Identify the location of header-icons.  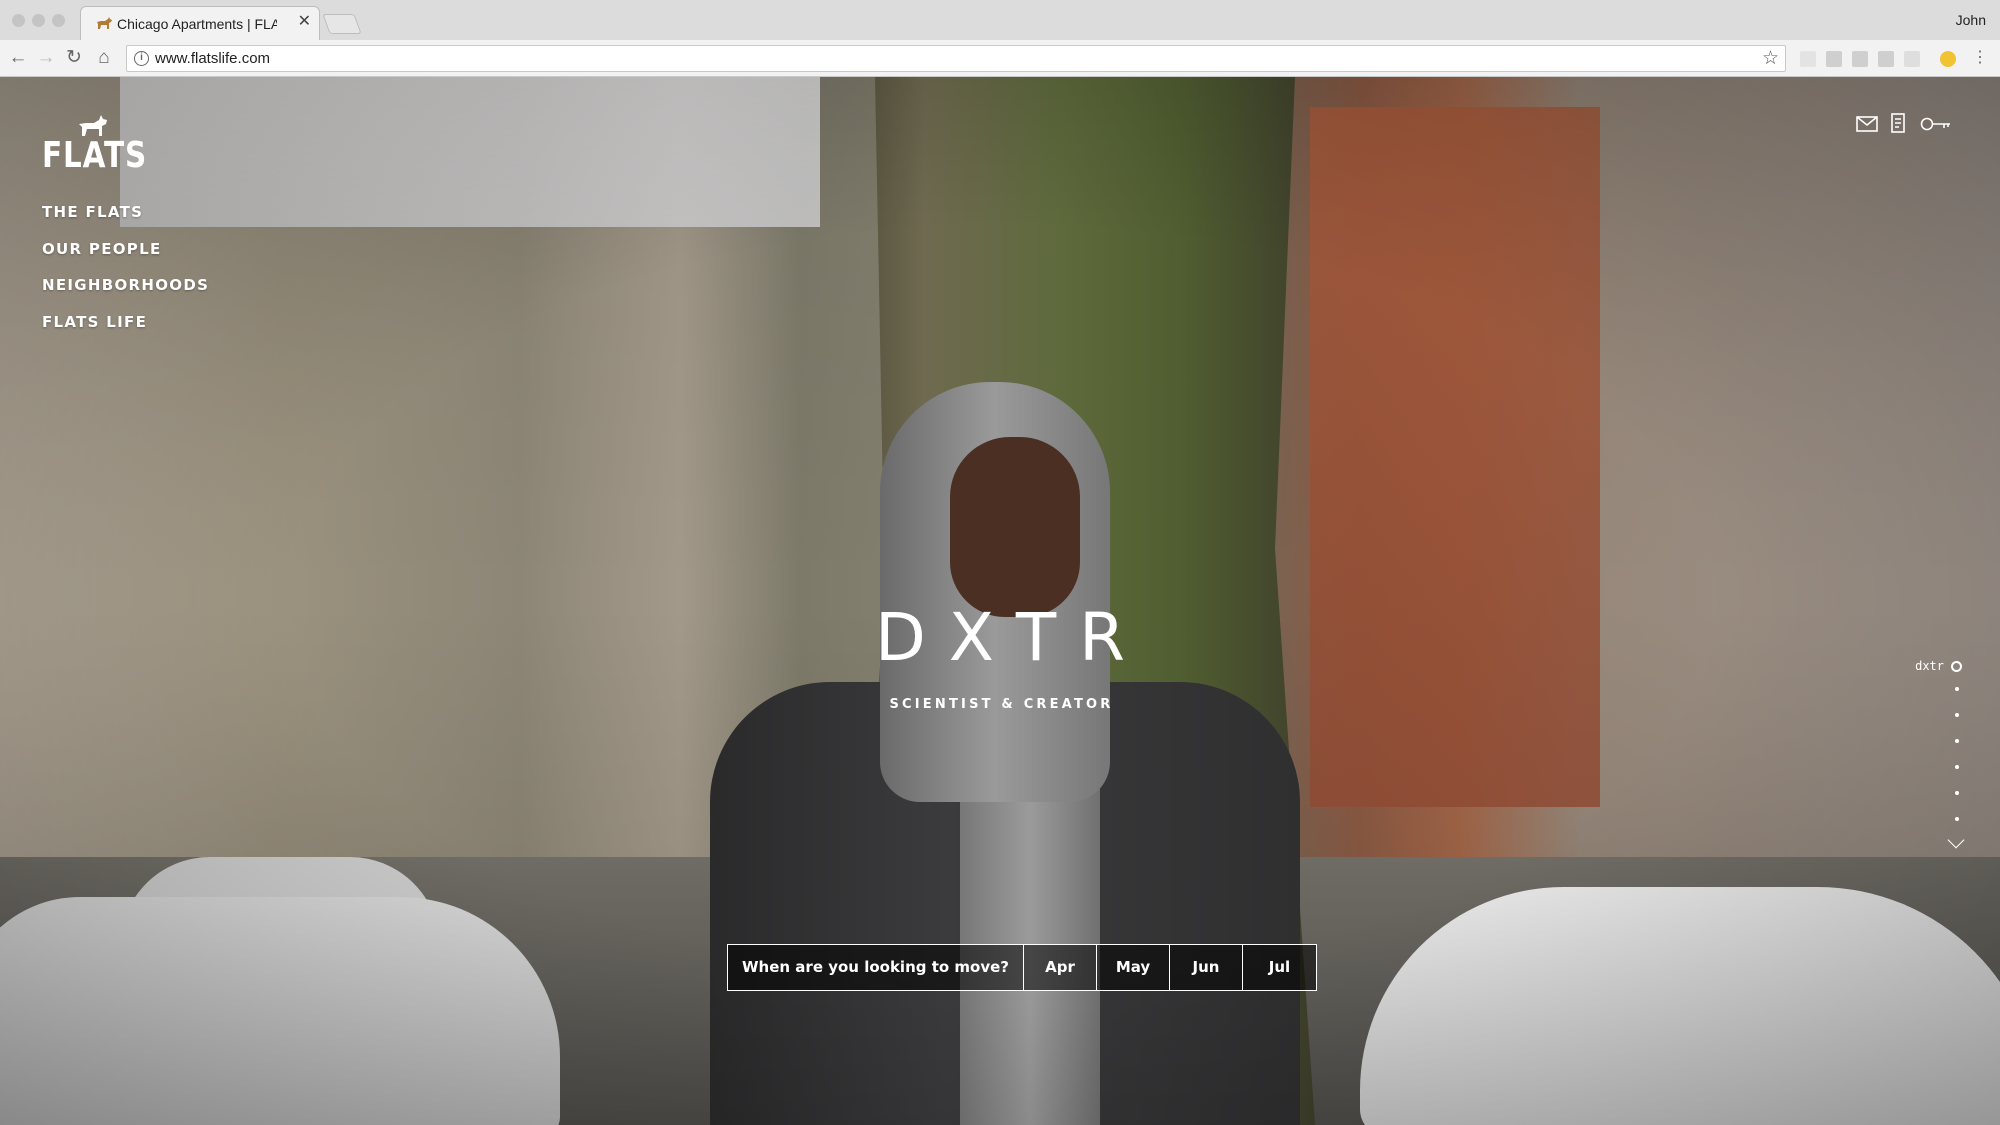
(1906, 125).